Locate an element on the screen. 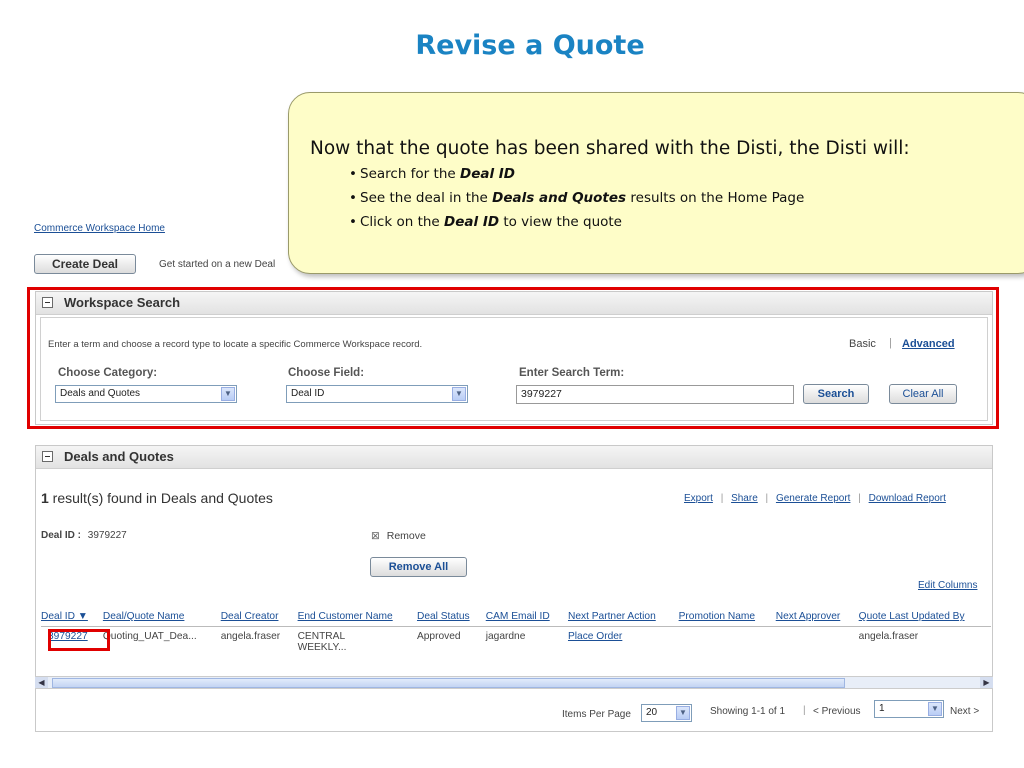 The height and width of the screenshot is (768, 1024). remove-label: Remove is located at coordinates (406, 536).